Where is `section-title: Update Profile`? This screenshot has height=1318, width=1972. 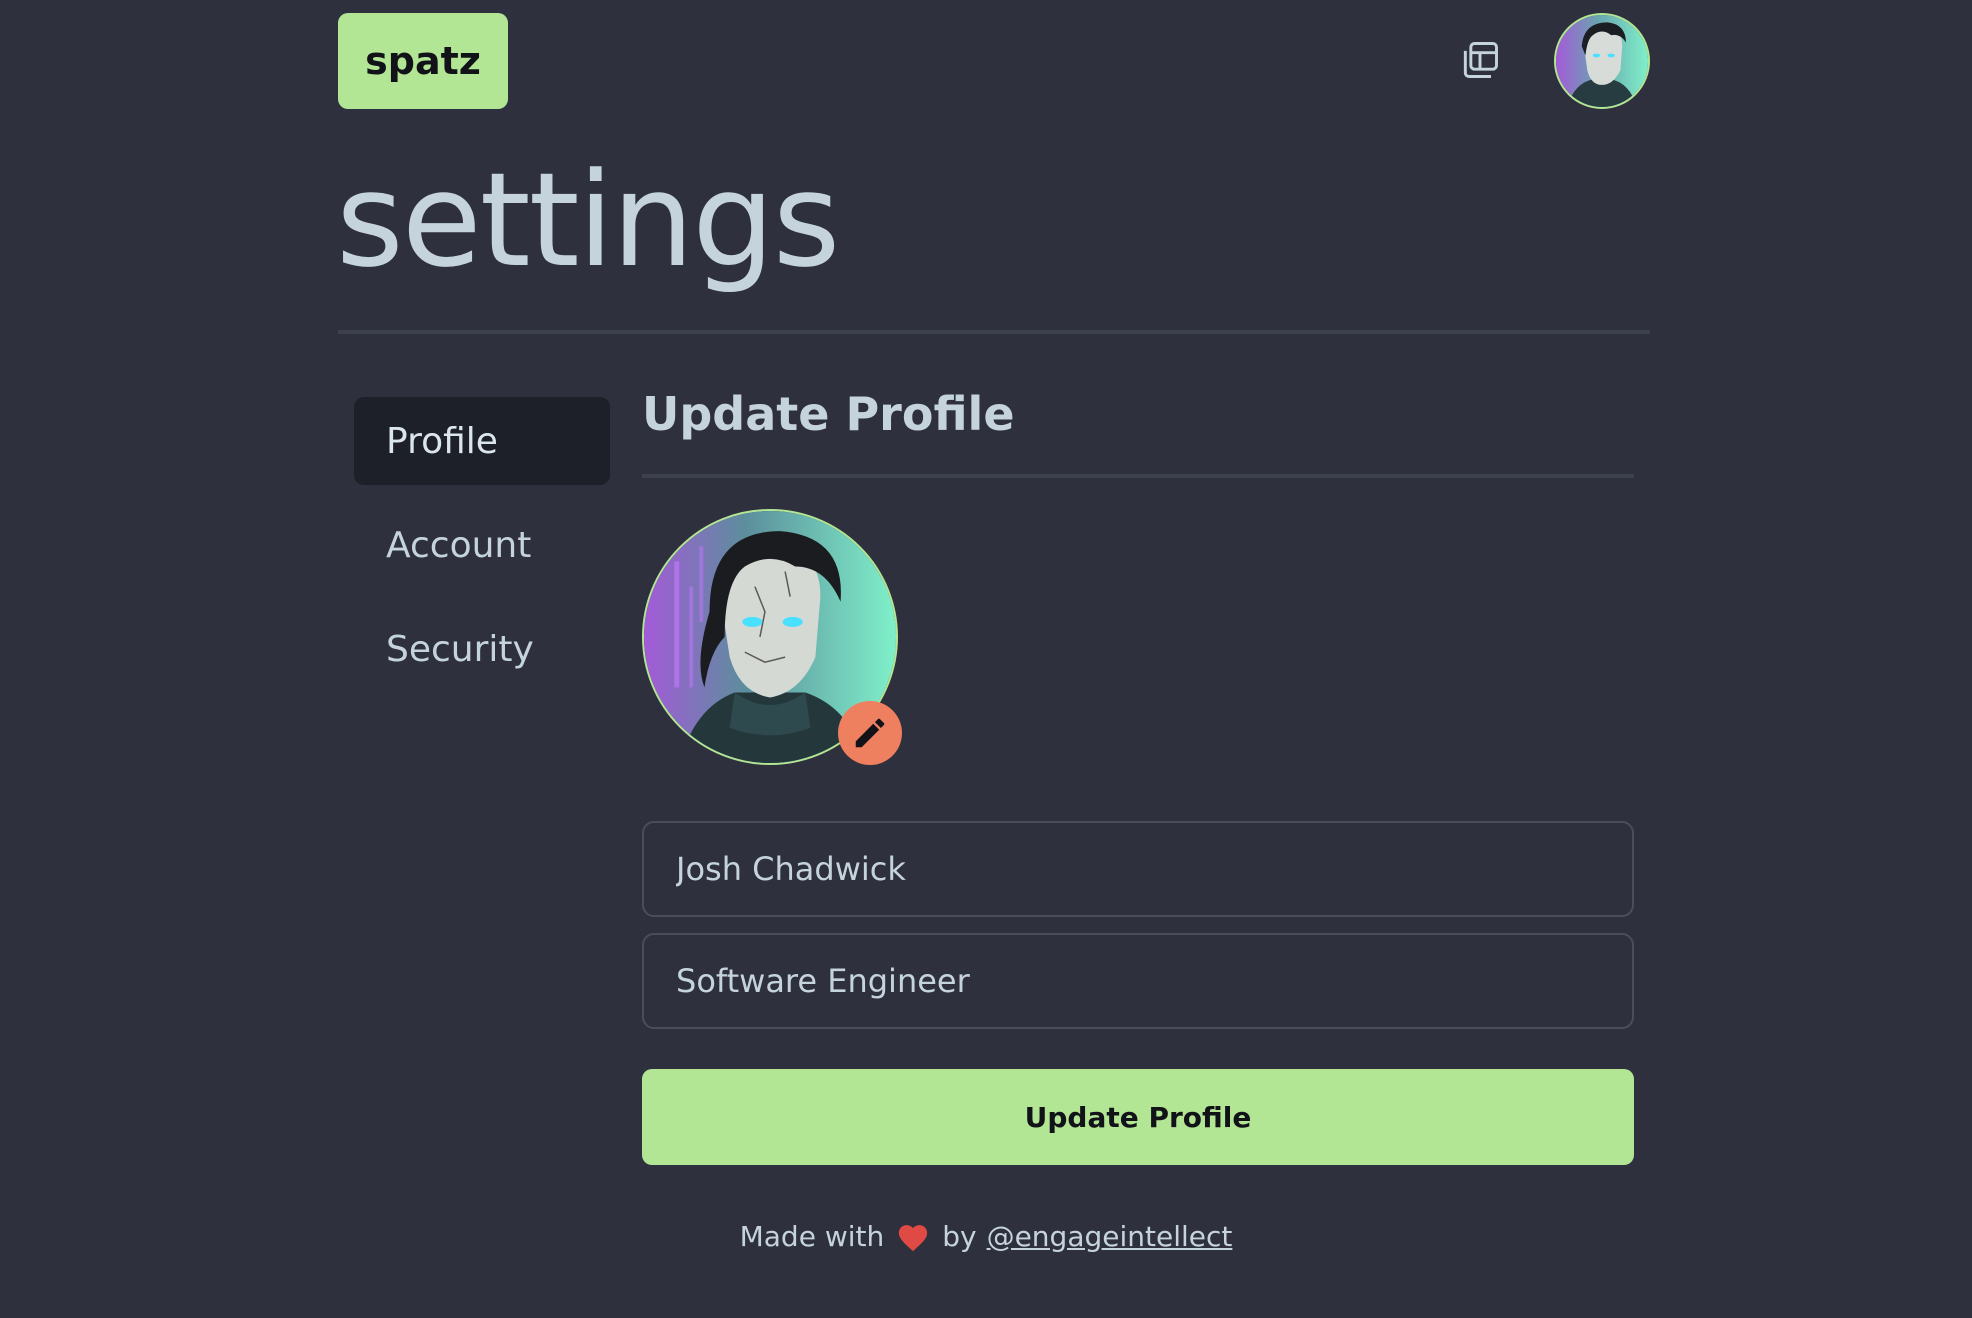
section-title: Update Profile is located at coordinates (828, 414).